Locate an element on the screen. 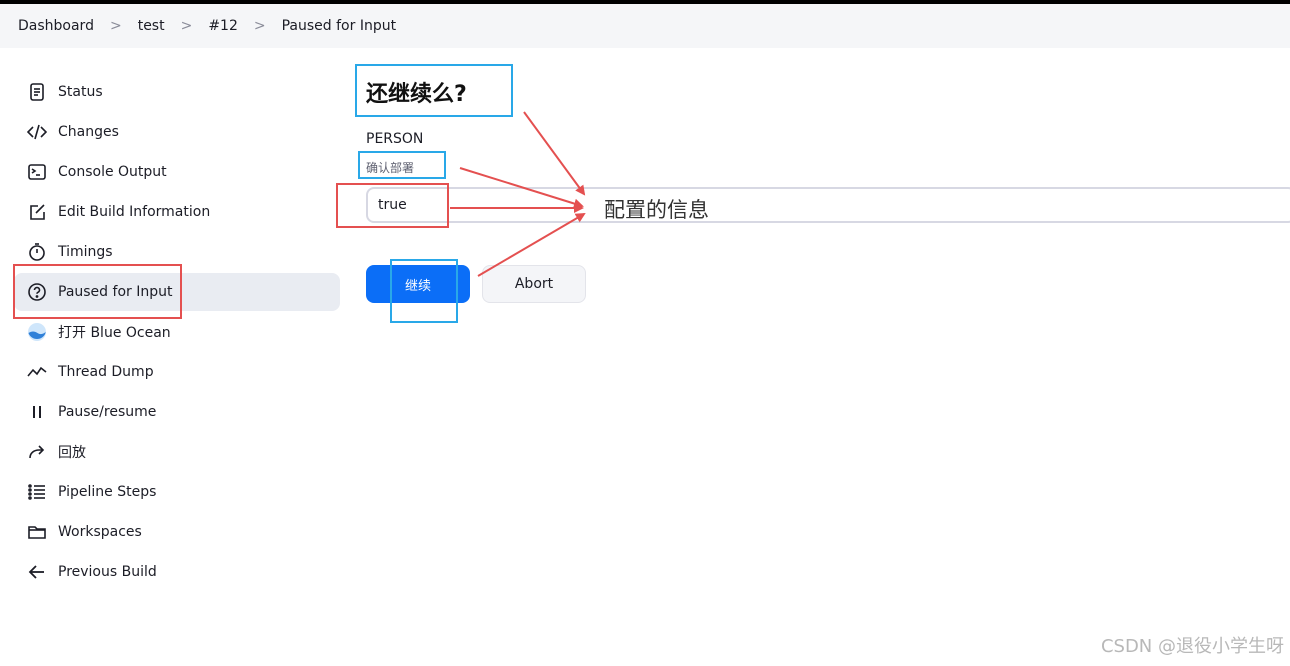 The image size is (1290, 666). sidebar-item-label: Changes is located at coordinates (88, 132).